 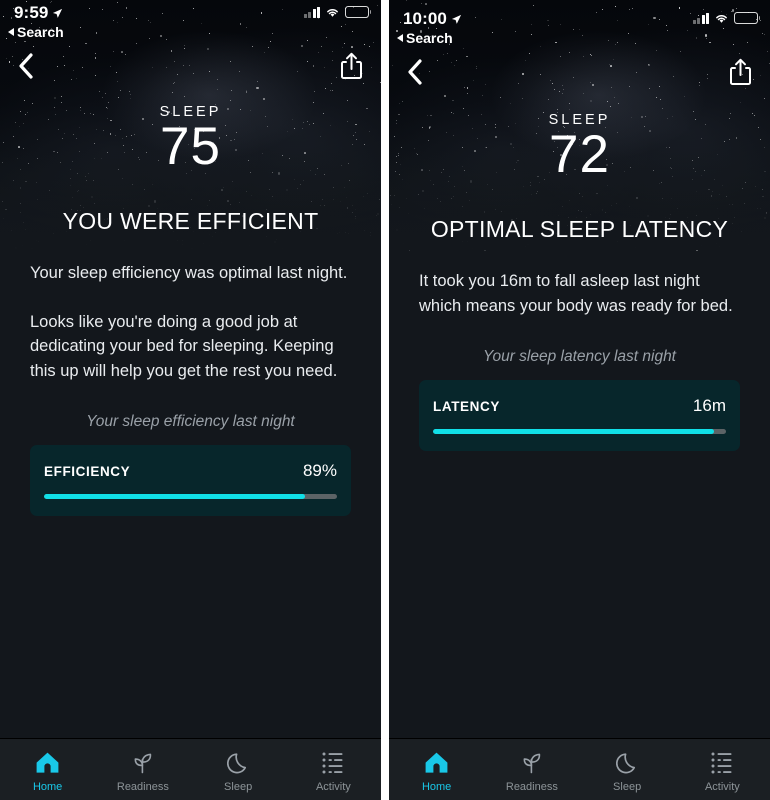 What do you see at coordinates (579, 356) in the screenshot?
I see `metric-caption: Your sleep latency last night` at bounding box center [579, 356].